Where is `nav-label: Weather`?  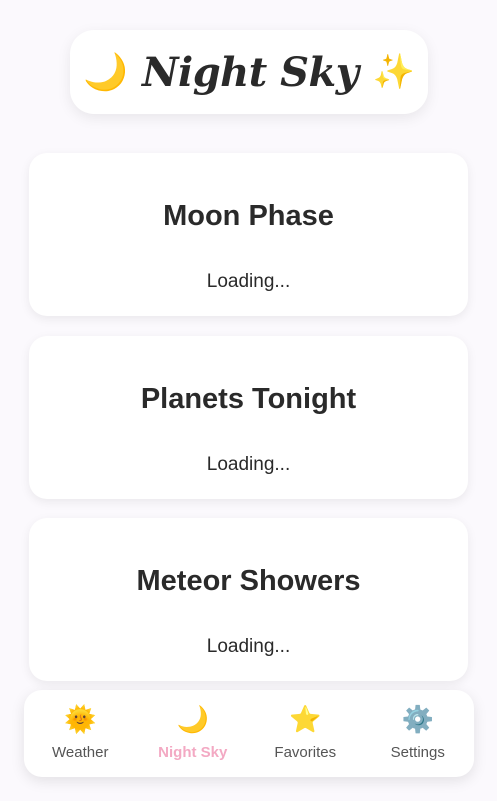
nav-label: Weather is located at coordinates (80, 752).